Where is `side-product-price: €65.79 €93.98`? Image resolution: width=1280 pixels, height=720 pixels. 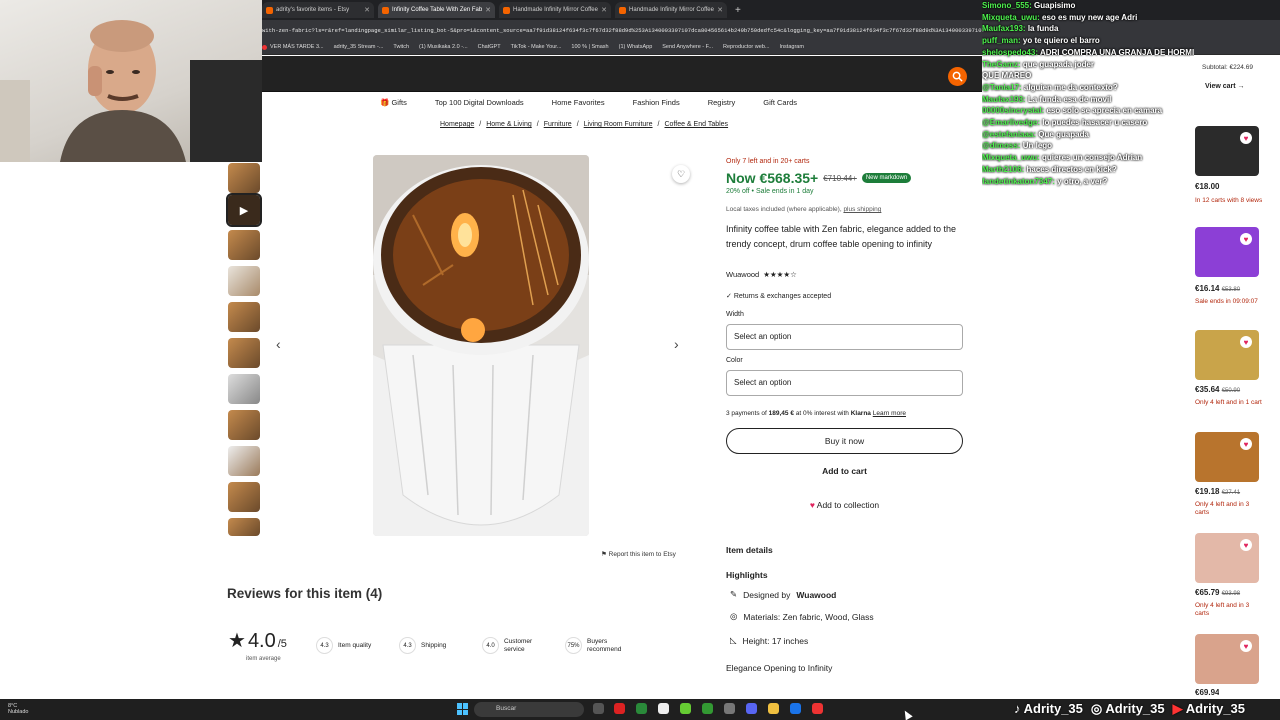 side-product-price: €65.79 €93.98 is located at coordinates (1217, 592).